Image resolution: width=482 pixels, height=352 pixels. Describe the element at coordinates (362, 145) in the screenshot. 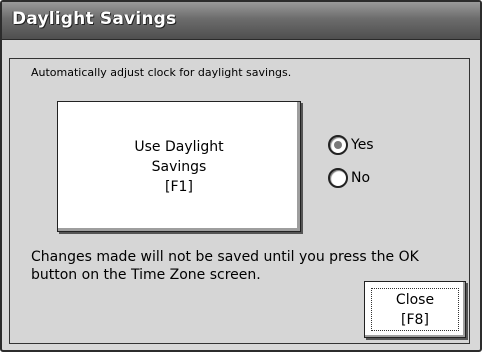

I see `yes-radio-label: Yes` at that location.